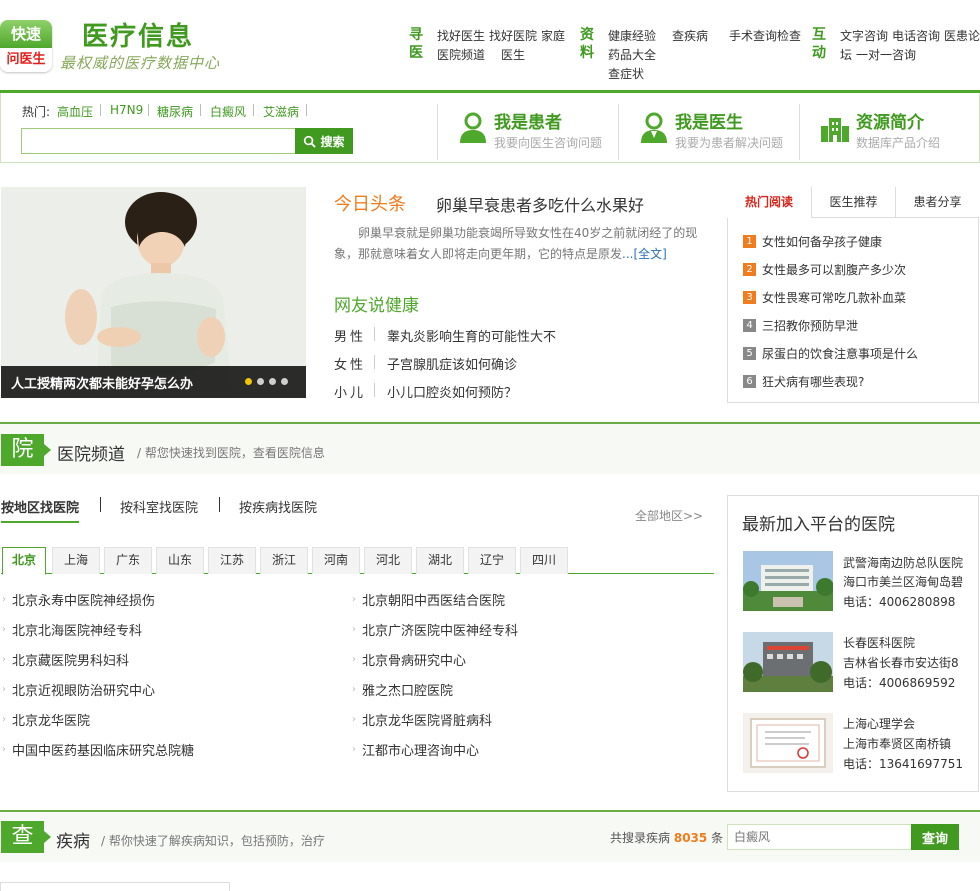 This screenshot has width=980, height=891. What do you see at coordinates (492, 560) in the screenshot?
I see `region-tab-liaoning: 辽宁` at bounding box center [492, 560].